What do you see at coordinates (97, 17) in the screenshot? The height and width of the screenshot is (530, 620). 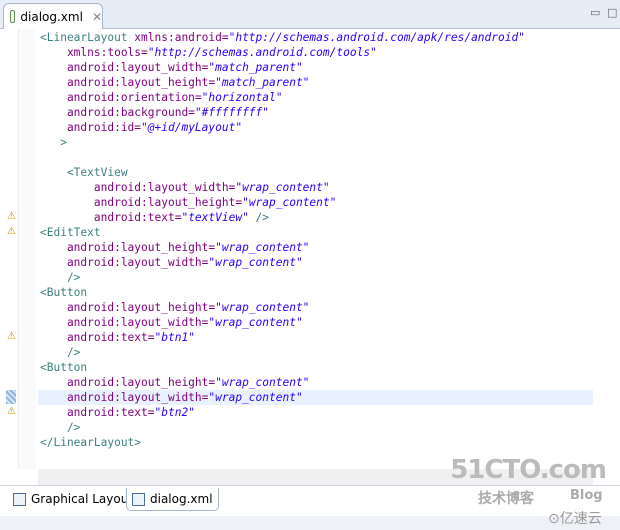 I see `close-icon: ✕` at bounding box center [97, 17].